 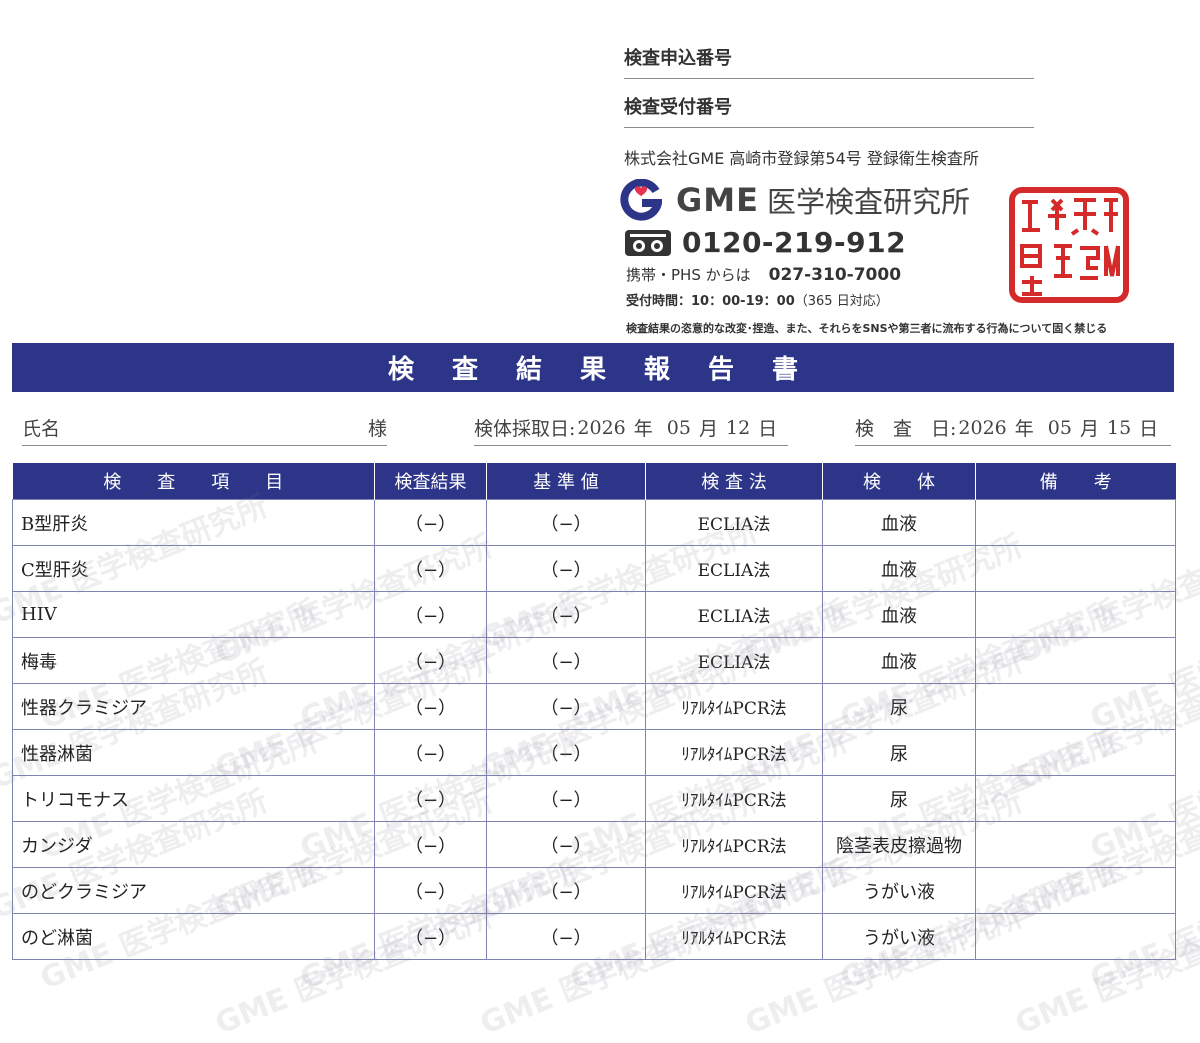 What do you see at coordinates (899, 481) in the screenshot?
I see `column-header-specimen: 検 体` at bounding box center [899, 481].